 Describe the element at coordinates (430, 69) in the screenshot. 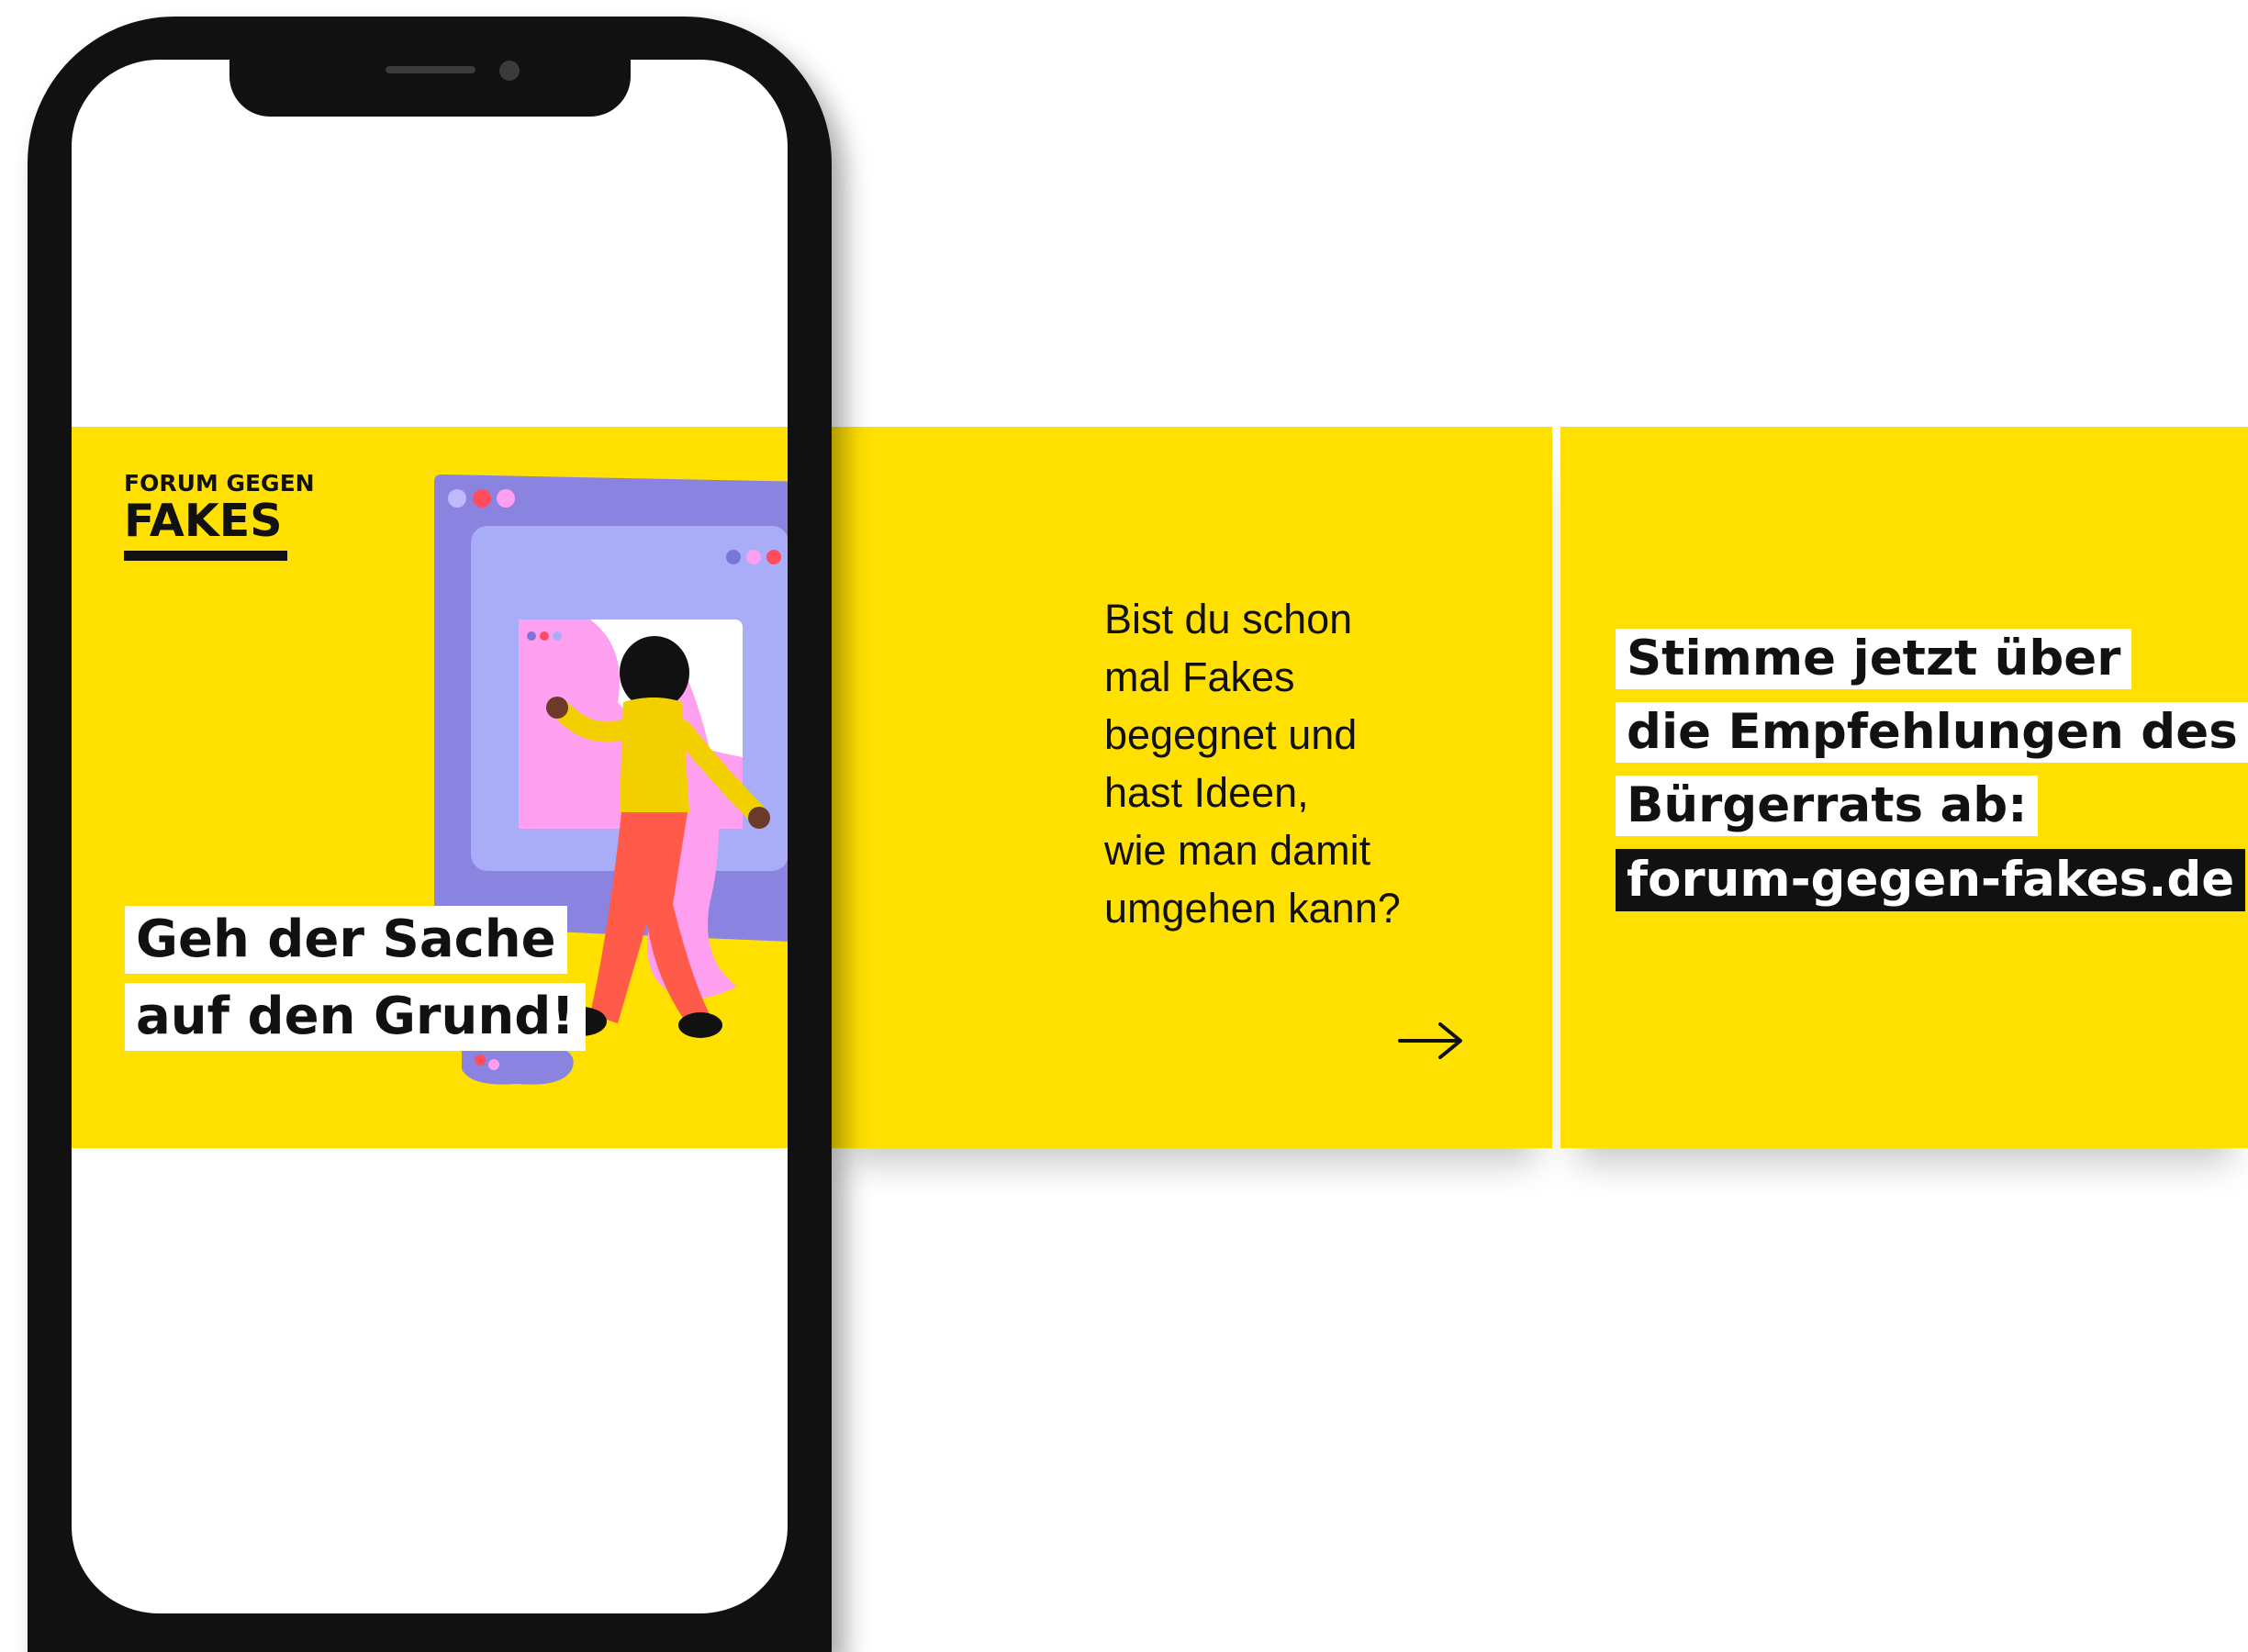

I see `speaker-icon` at that location.